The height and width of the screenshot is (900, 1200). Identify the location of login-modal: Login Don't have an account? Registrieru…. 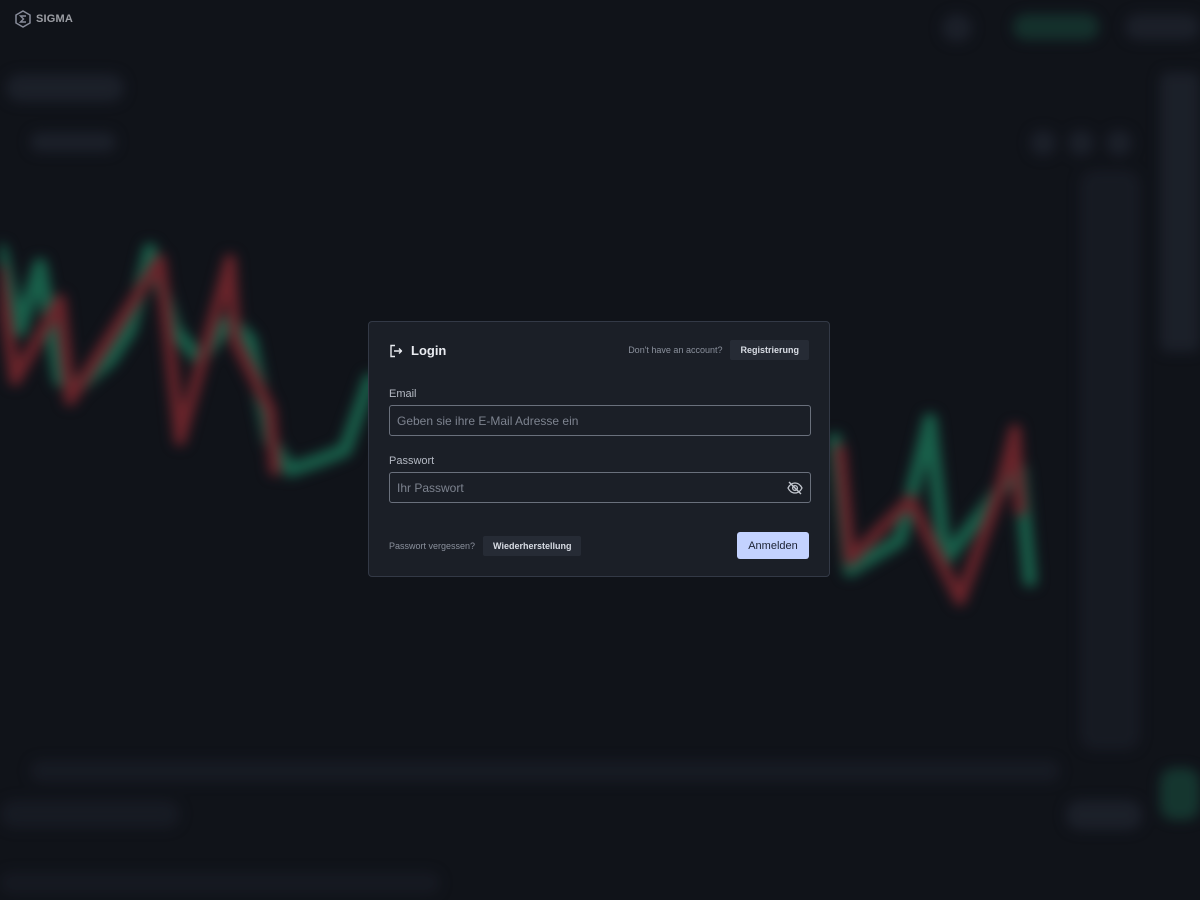
(599, 449).